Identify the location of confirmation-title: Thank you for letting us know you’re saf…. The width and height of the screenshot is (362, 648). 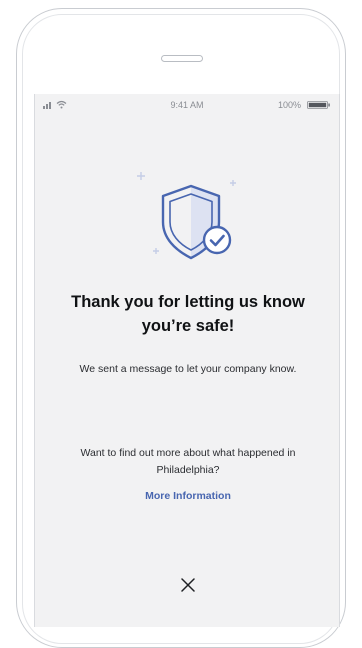
(188, 314).